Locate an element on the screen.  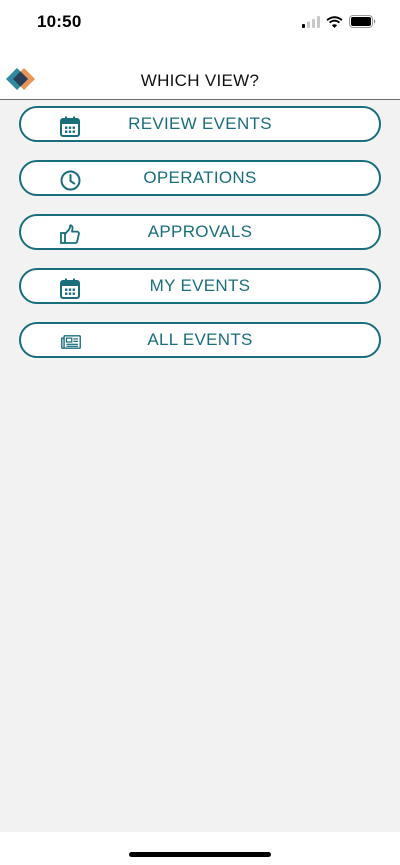
thumbs-up-icon is located at coordinates (70, 234).